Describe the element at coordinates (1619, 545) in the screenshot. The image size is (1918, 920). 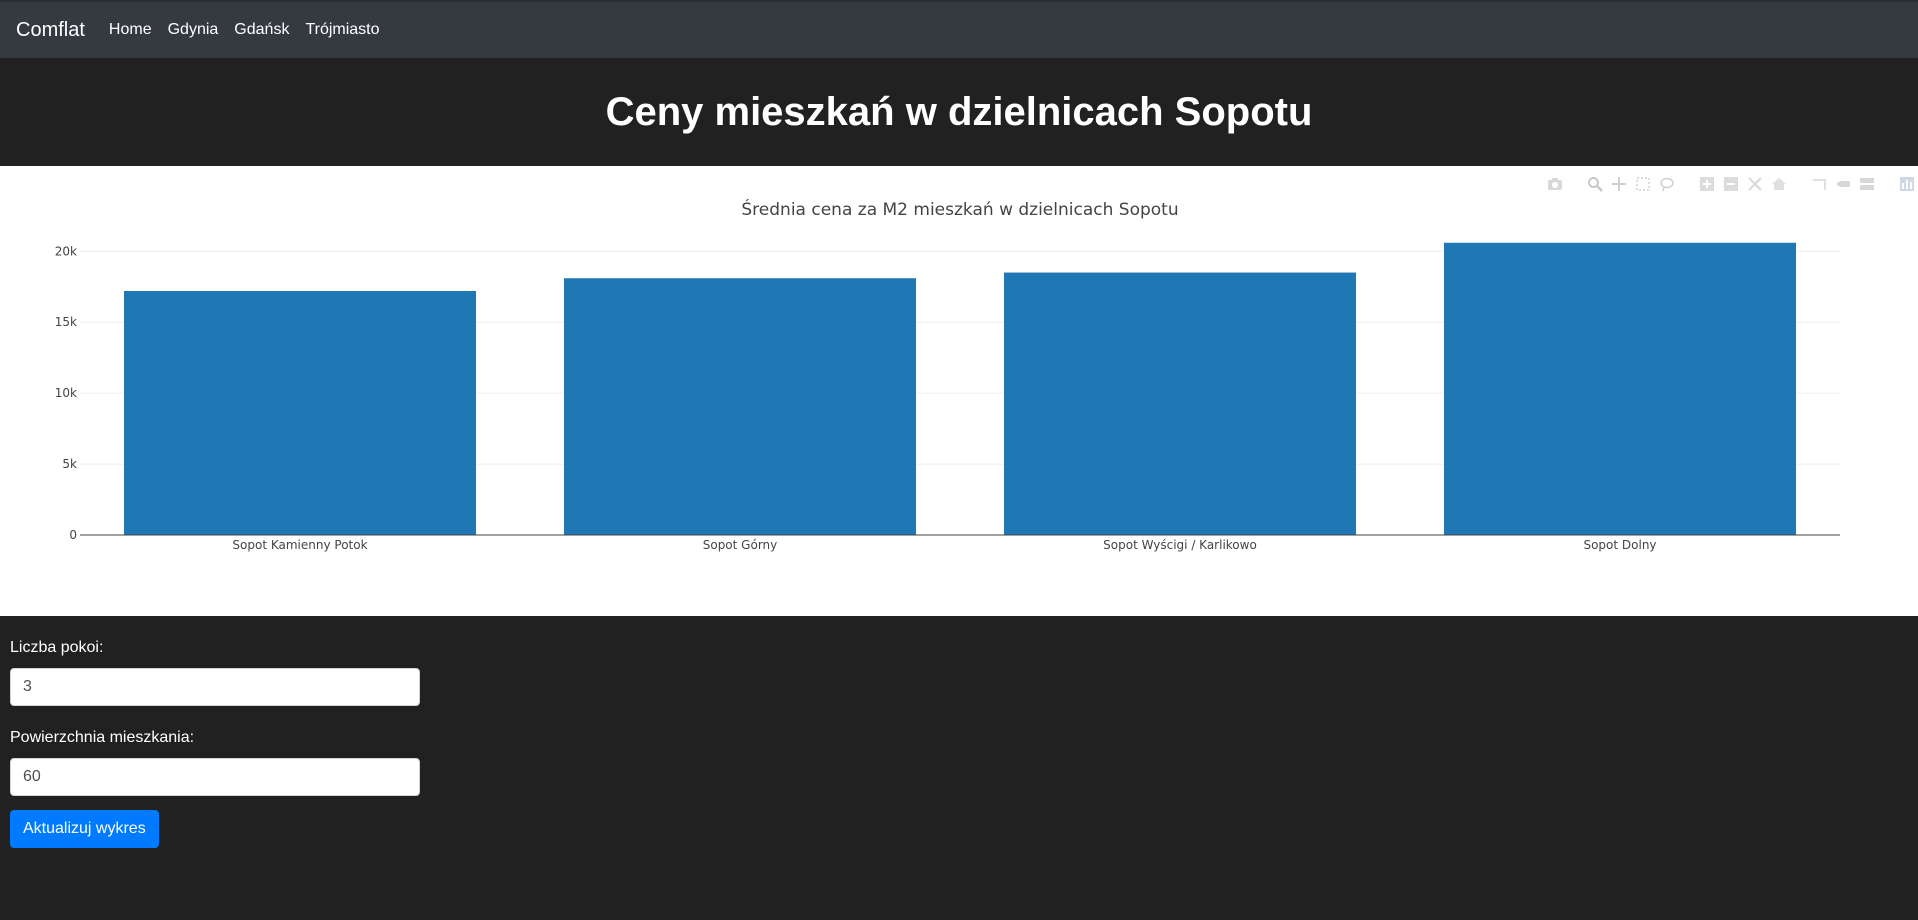
I see `x-tick-label: Sopot Dolny` at that location.